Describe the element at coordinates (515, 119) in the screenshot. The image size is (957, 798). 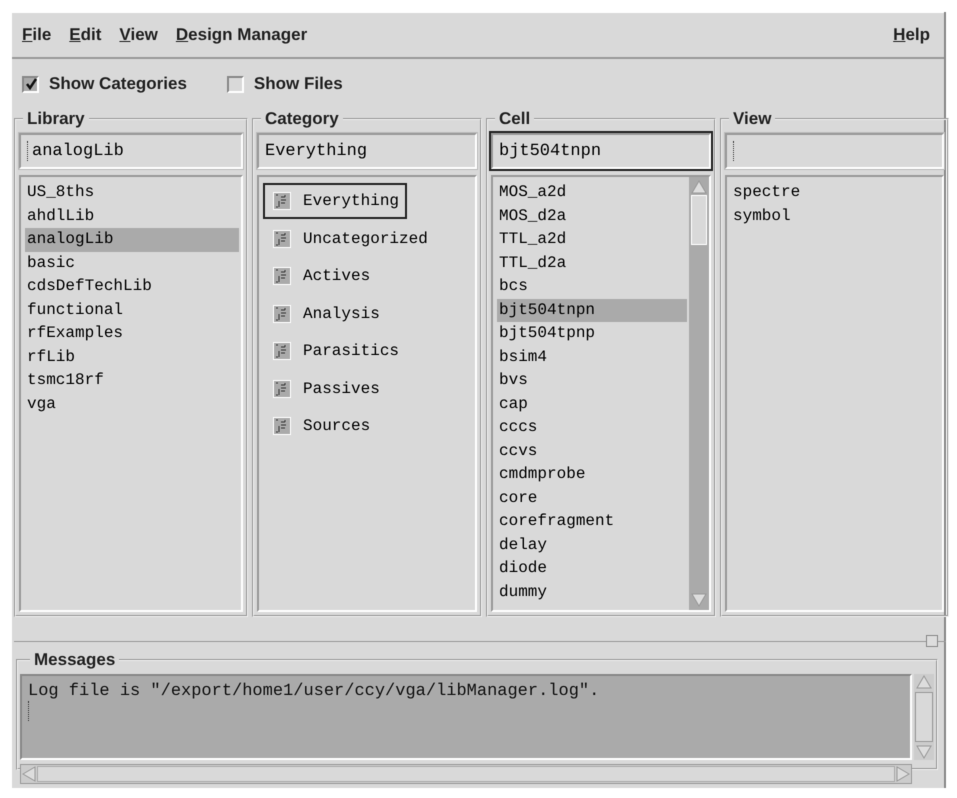
I see `panel-title: Cell` at that location.